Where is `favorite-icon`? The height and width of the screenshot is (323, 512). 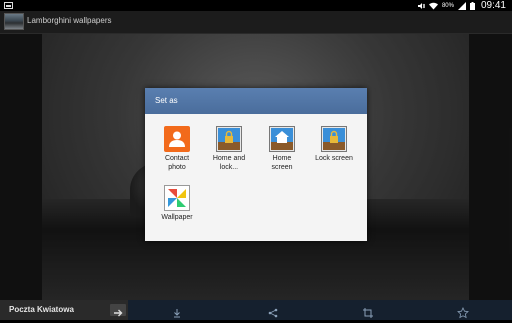 favorite-icon is located at coordinates (463, 313).